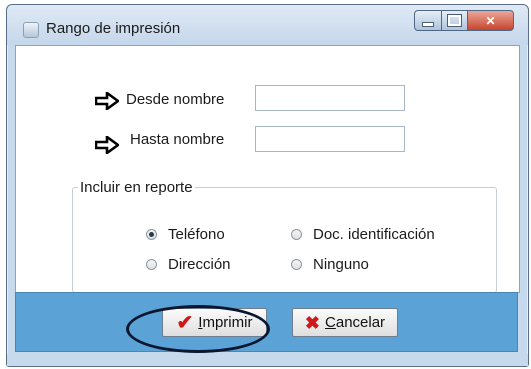  I want to click on window-bottom-border, so click(267, 360).